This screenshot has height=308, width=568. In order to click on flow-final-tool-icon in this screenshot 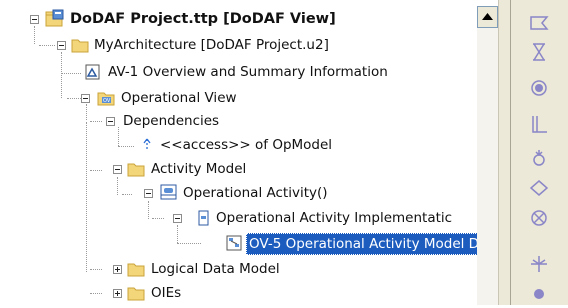, I will do `click(539, 218)`.